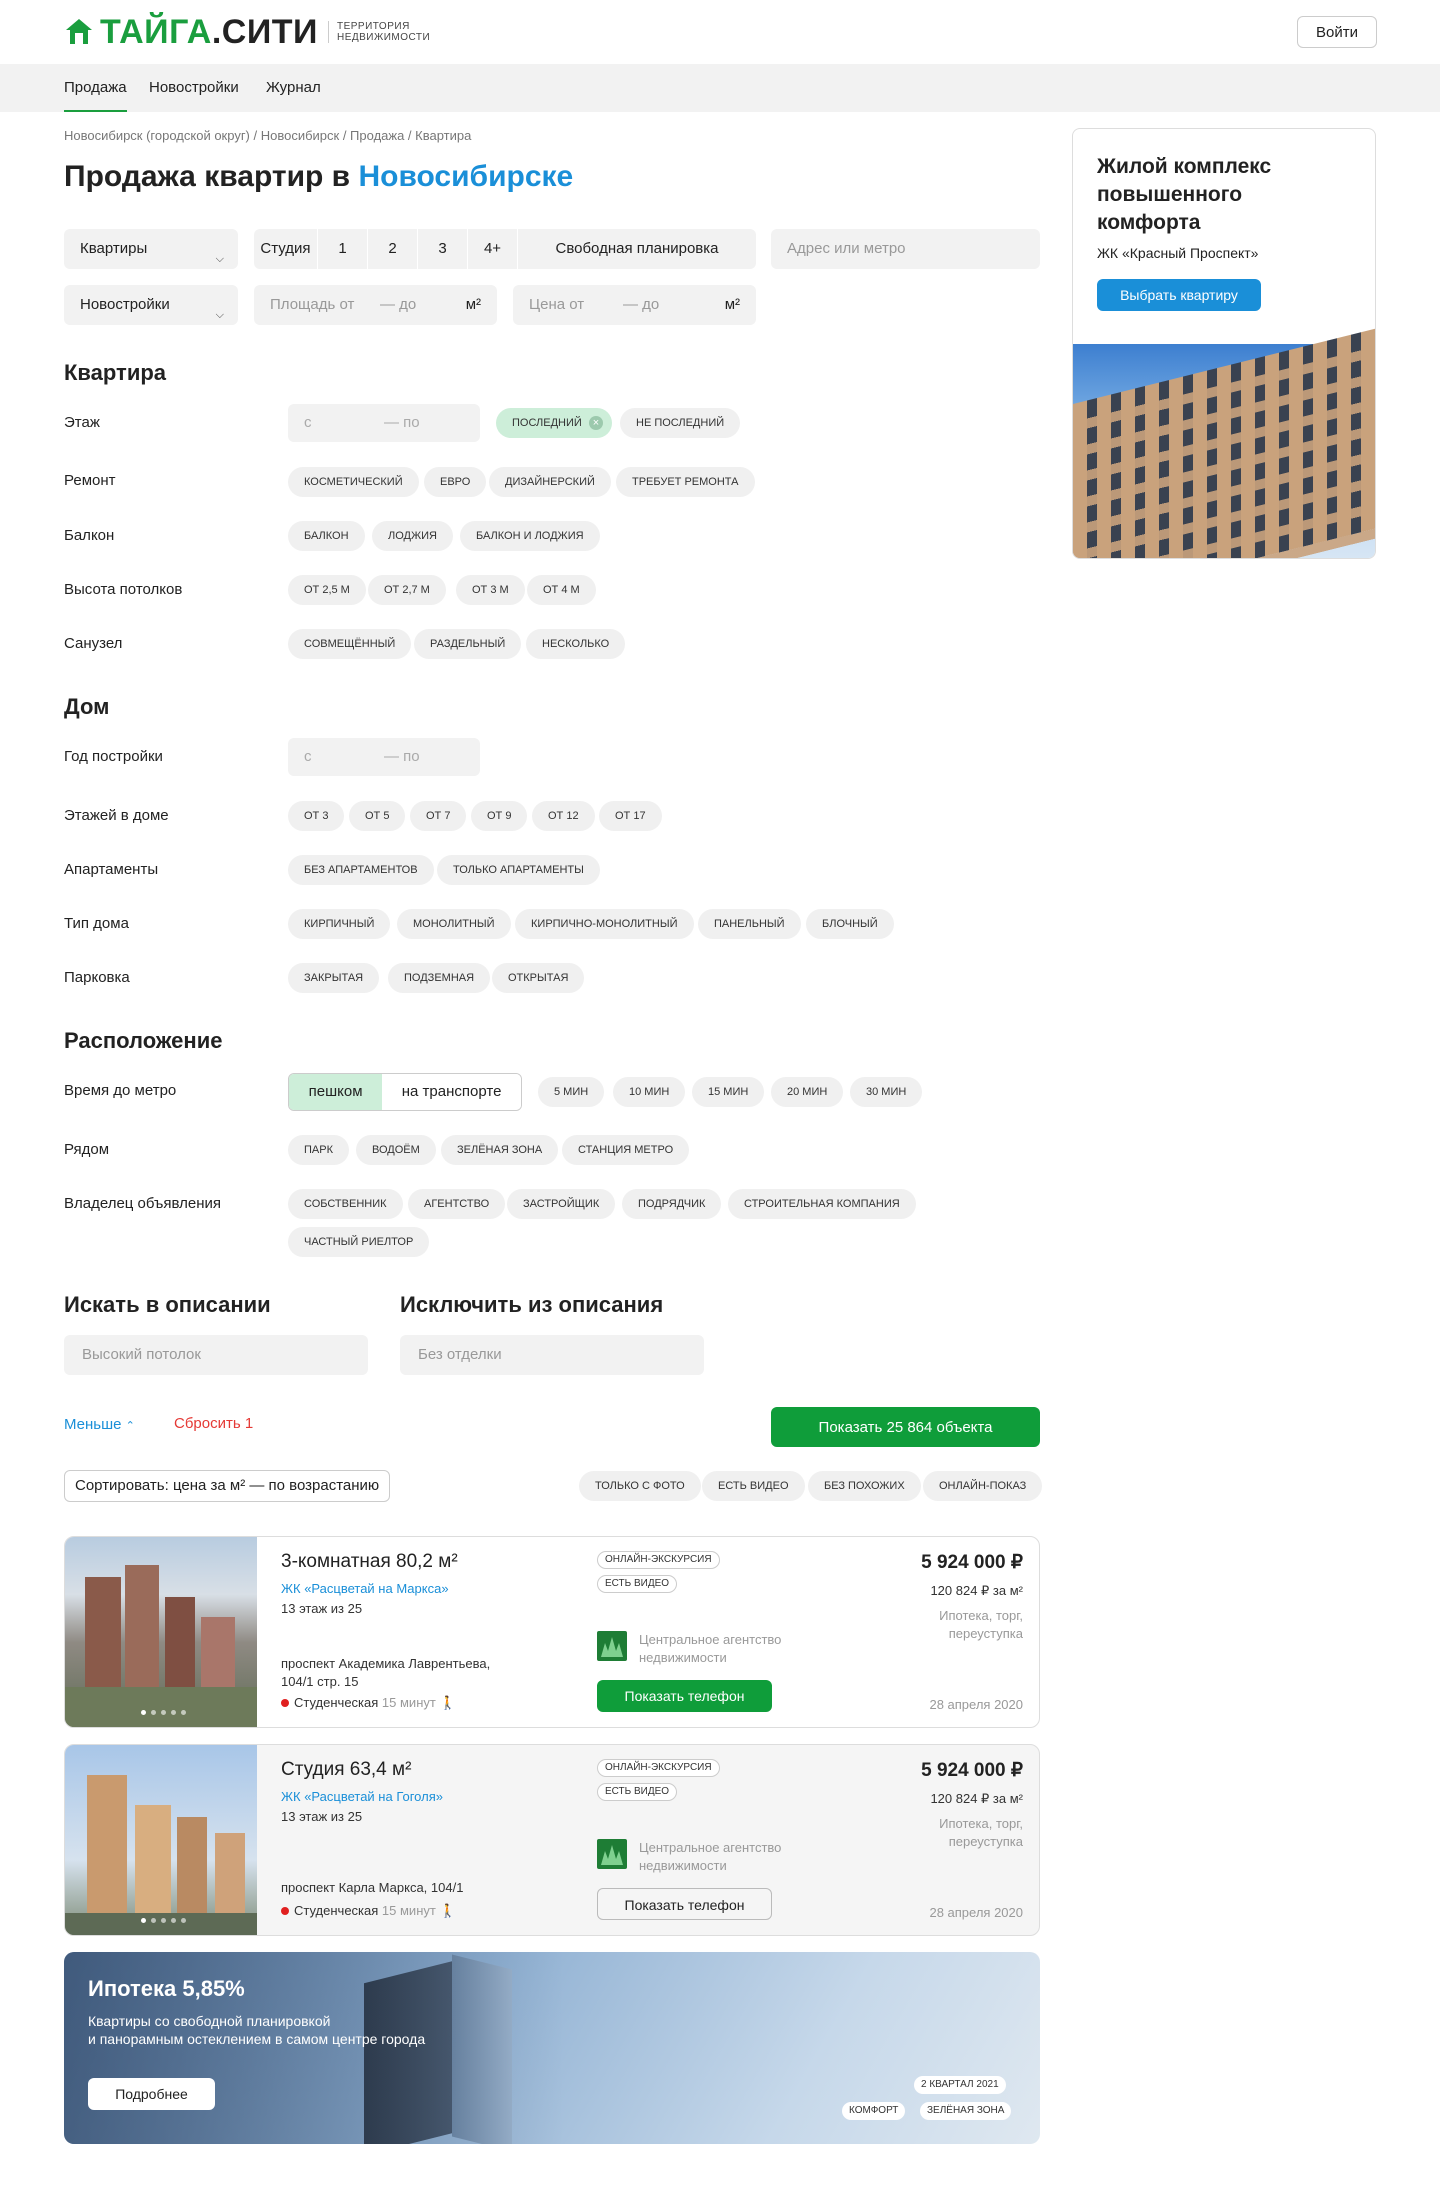 The image size is (1440, 2206). What do you see at coordinates (538, 978) in the screenshot?
I see `chip-parking: открытая` at bounding box center [538, 978].